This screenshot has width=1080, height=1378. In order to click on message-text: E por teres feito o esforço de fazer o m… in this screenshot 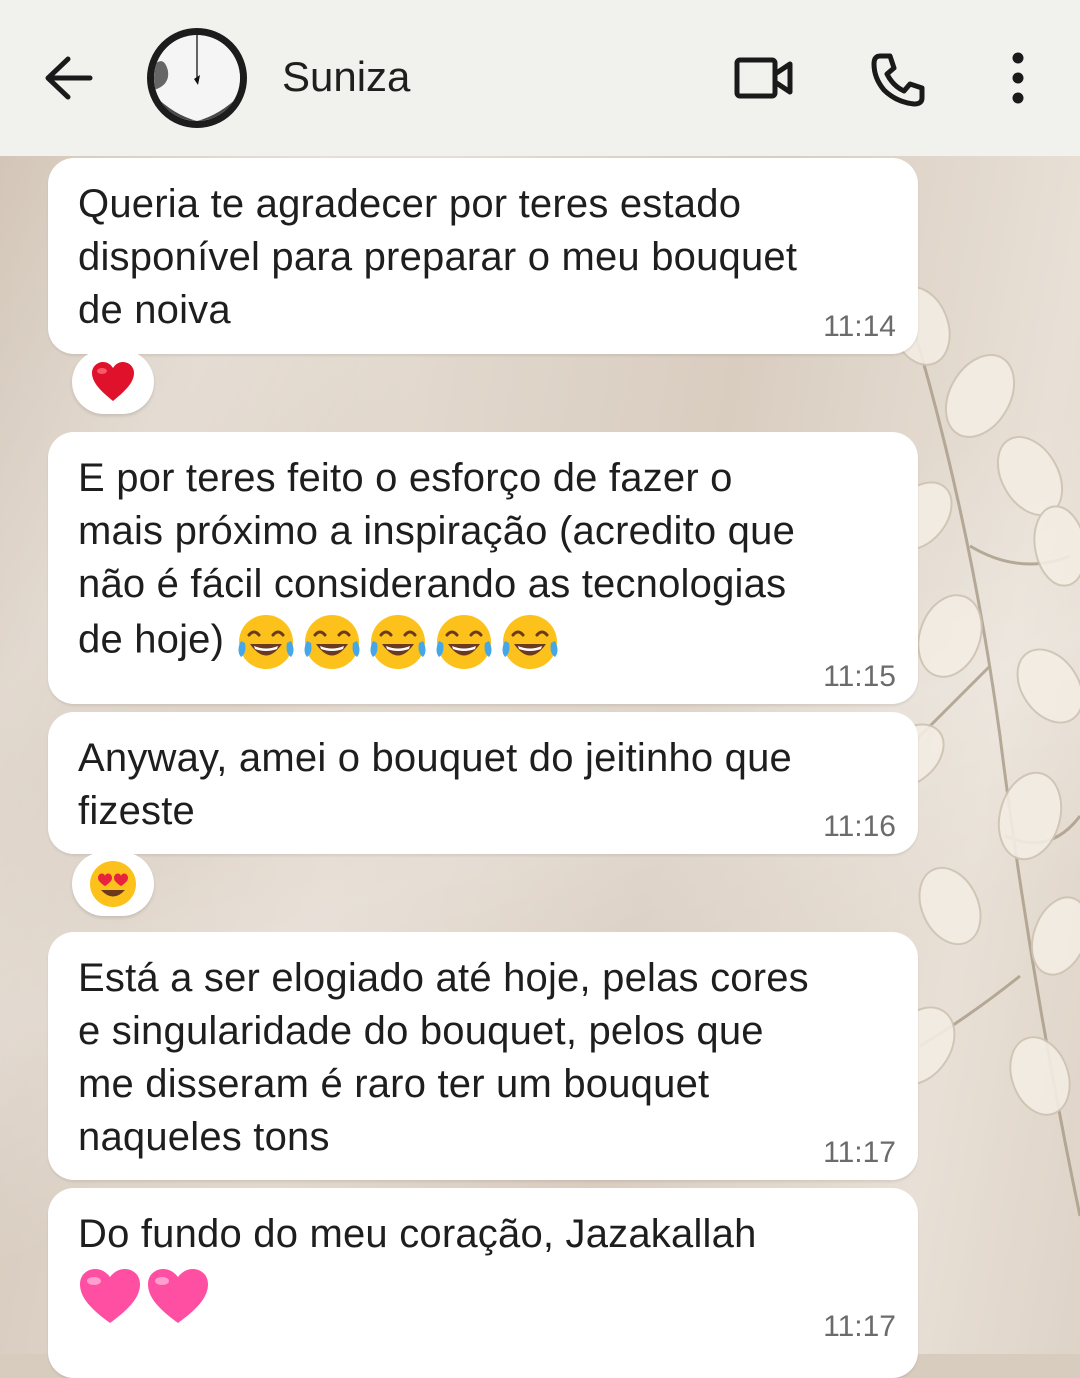, I will do `click(483, 562)`.